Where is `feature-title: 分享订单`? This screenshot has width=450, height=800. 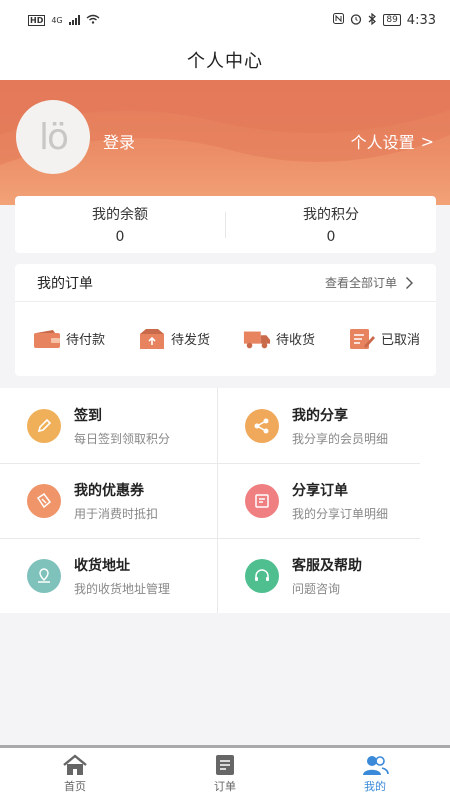 feature-title: 分享订单 is located at coordinates (320, 490).